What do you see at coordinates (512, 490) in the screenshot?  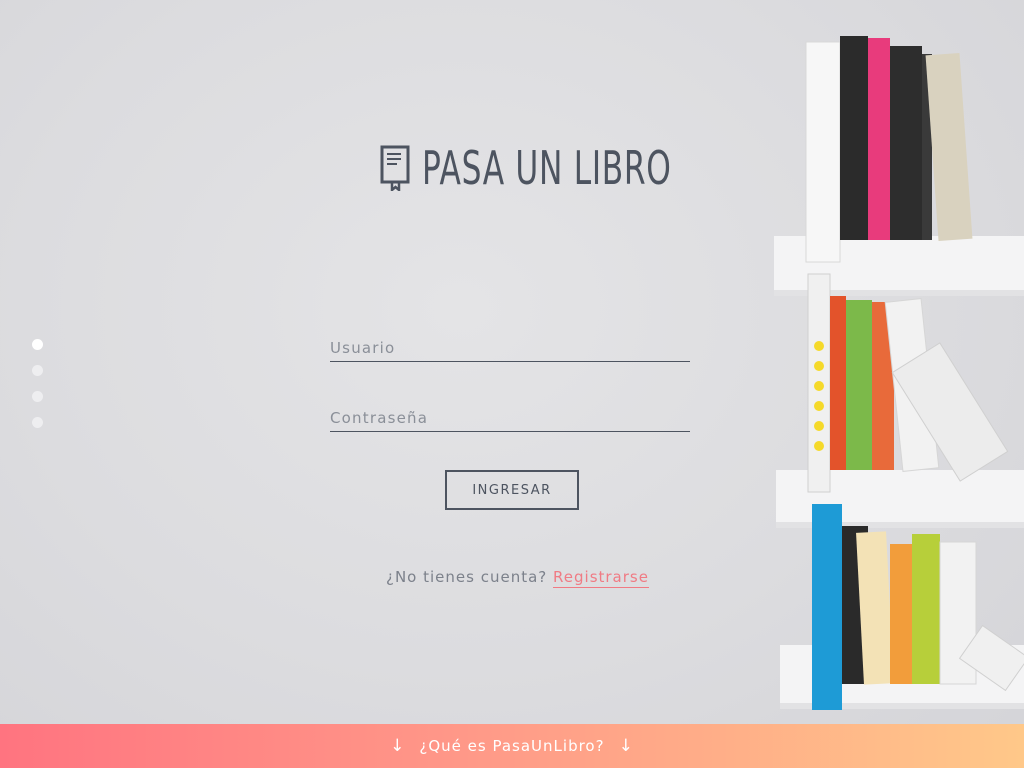 I see `login-button: INGRESAR` at bounding box center [512, 490].